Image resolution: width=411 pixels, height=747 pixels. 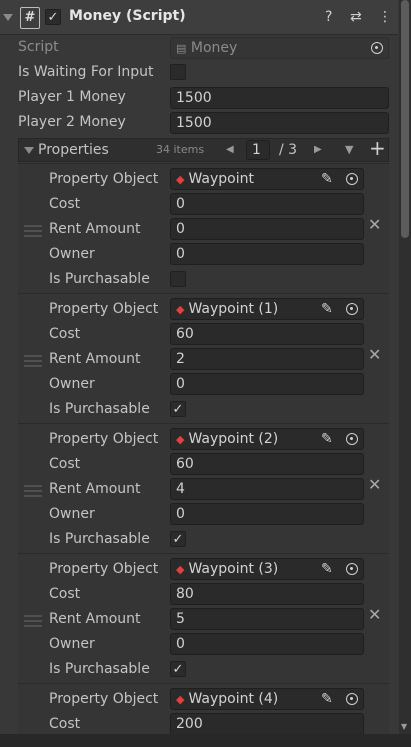 I want to click on player1-money-input: 1500, so click(x=279, y=98).